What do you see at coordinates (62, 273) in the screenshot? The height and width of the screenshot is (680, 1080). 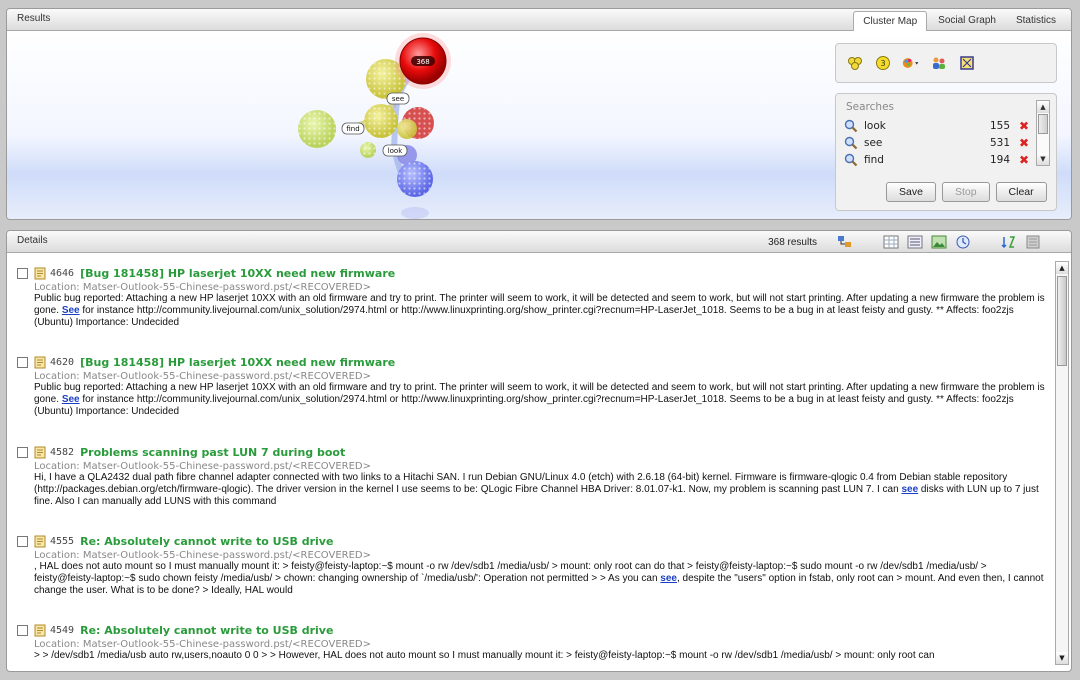 I see `item-id: 4646` at bounding box center [62, 273].